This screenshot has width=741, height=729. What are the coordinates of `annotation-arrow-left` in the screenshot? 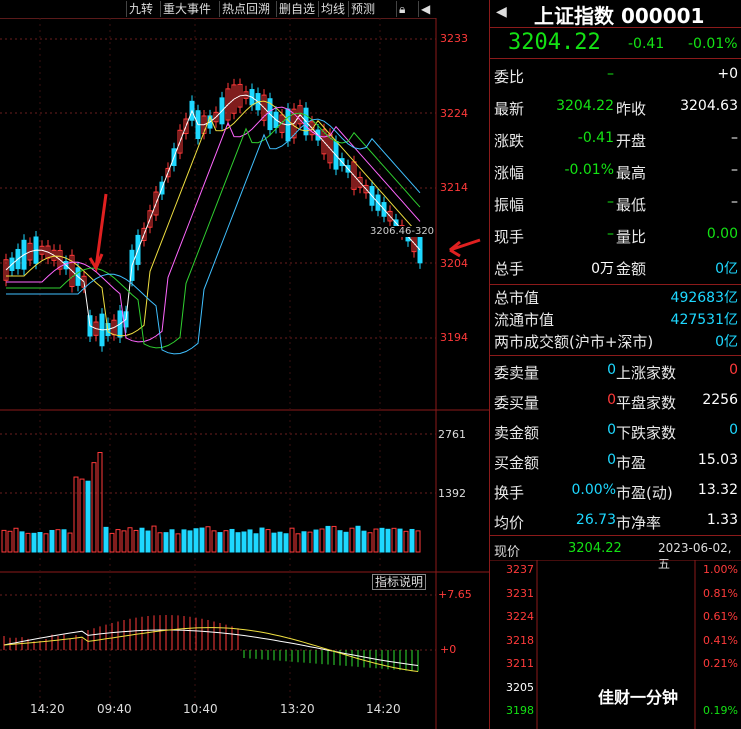 It's located at (465, 248).